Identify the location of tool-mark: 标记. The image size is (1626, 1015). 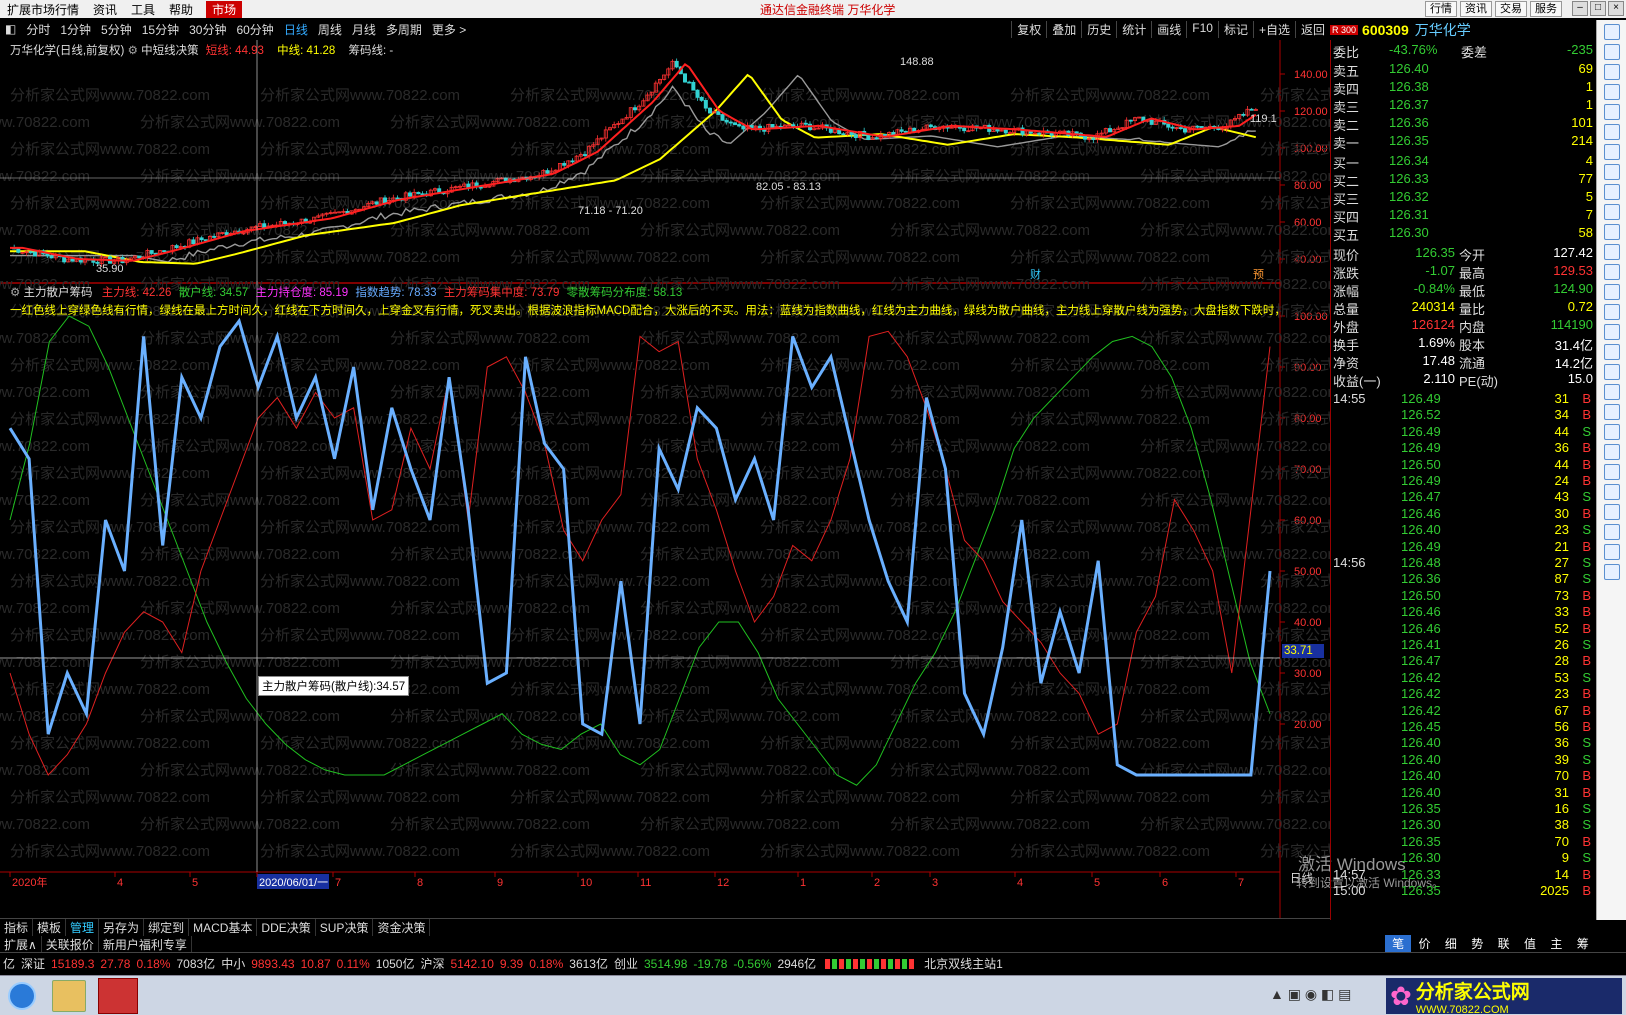
(1235, 29).